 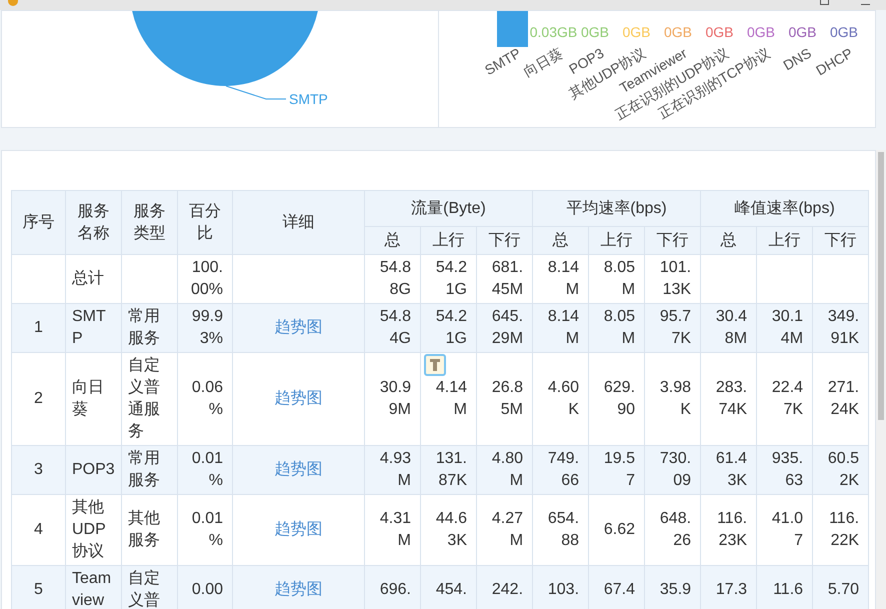 I want to click on table-cell: 131.87K, so click(x=451, y=469).